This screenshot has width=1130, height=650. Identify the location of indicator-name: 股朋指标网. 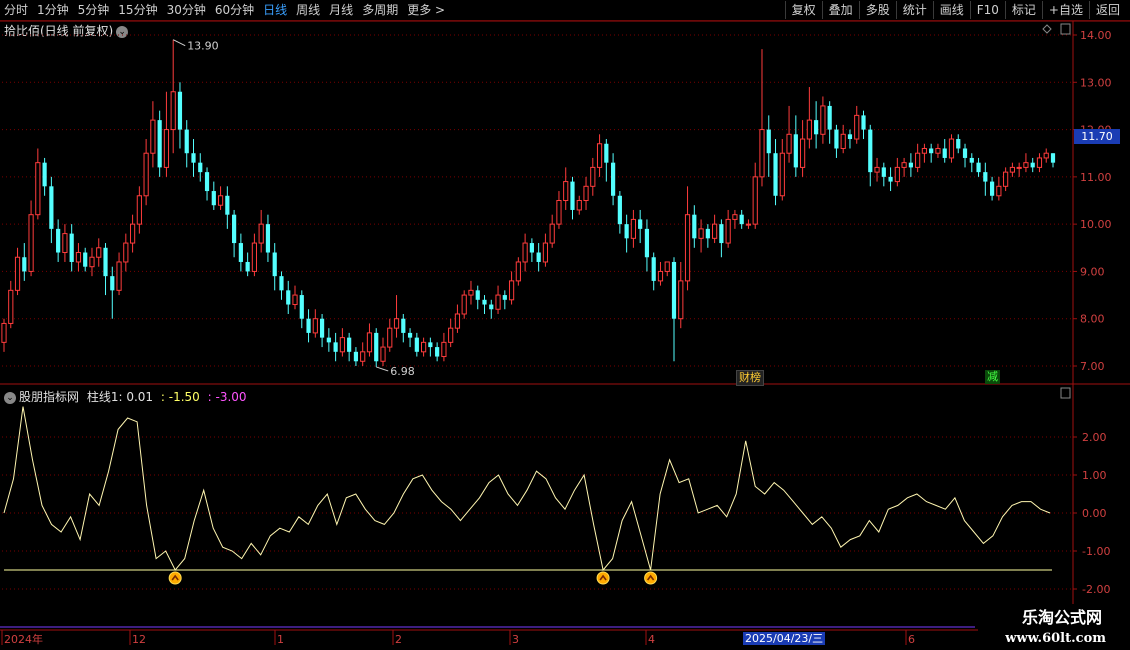
(49, 397).